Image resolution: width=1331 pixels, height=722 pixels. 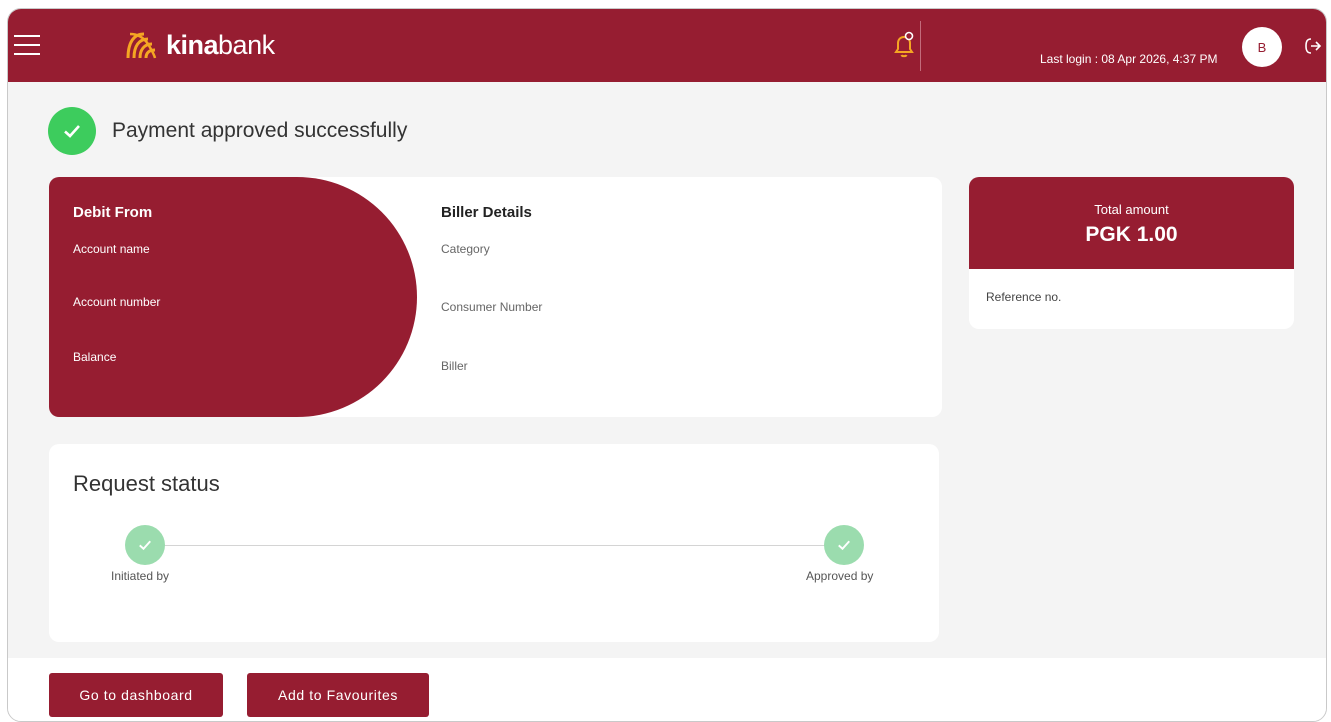 I want to click on kinabank-logo: kinabank, so click(x=199, y=45).